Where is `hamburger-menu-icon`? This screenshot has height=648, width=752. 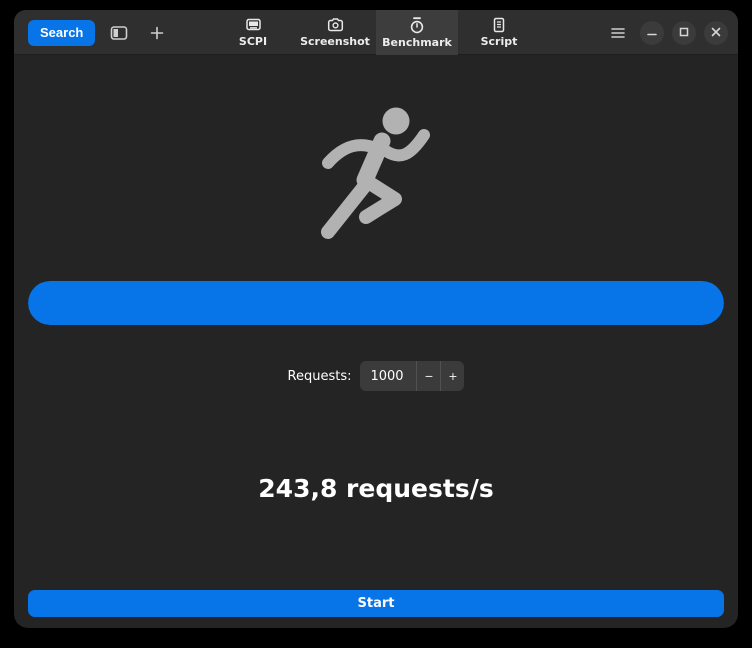
hamburger-menu-icon is located at coordinates (618, 33).